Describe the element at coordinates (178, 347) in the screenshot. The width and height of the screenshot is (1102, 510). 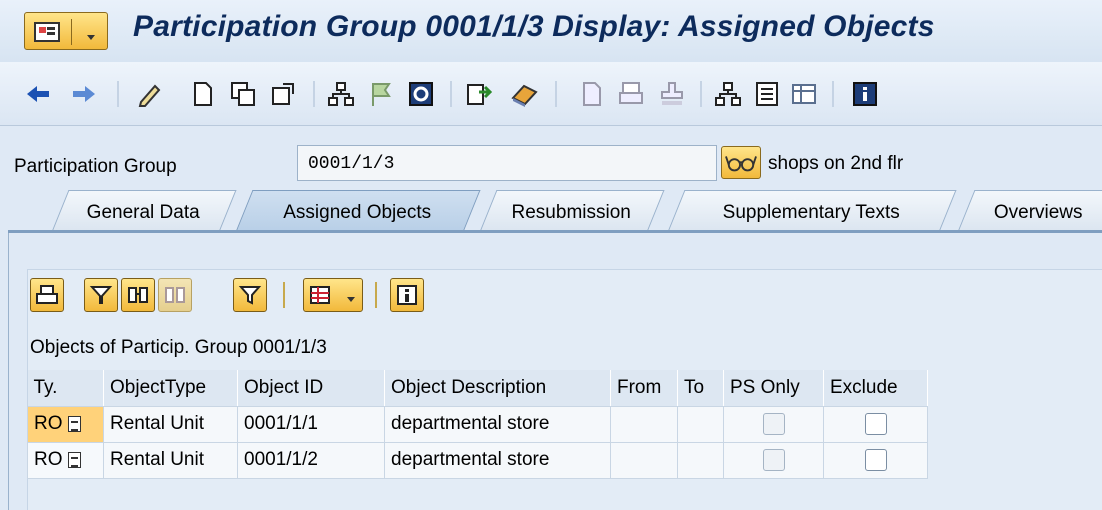
I see `objects-caption: Objects of Particip. Group 0001/1/3` at that location.